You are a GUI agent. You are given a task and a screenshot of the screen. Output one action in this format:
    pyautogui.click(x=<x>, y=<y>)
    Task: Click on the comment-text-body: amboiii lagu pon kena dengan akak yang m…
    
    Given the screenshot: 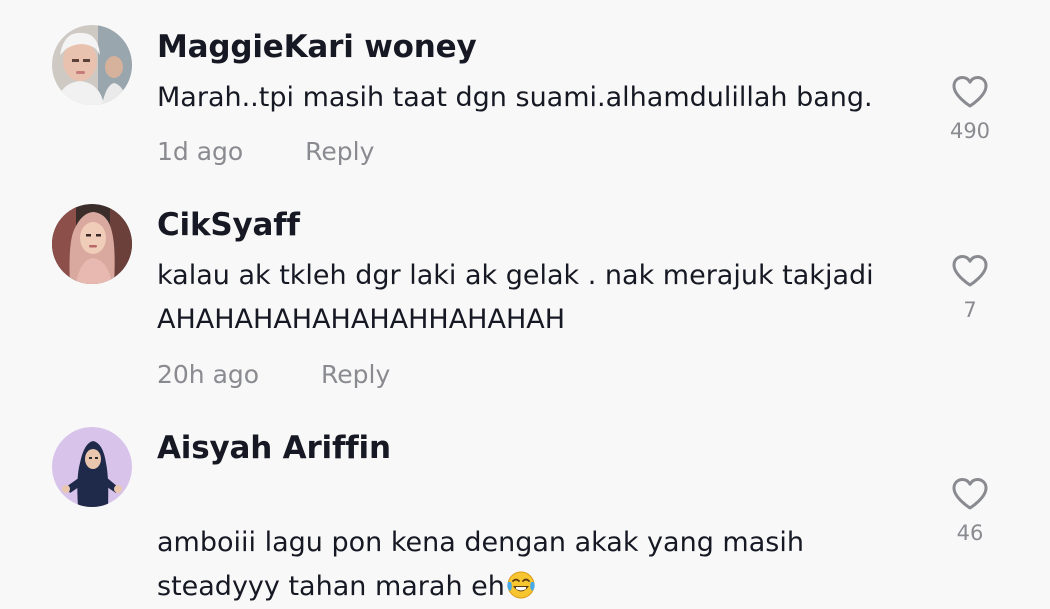 What is the action you would take?
    pyautogui.click(x=480, y=564)
    